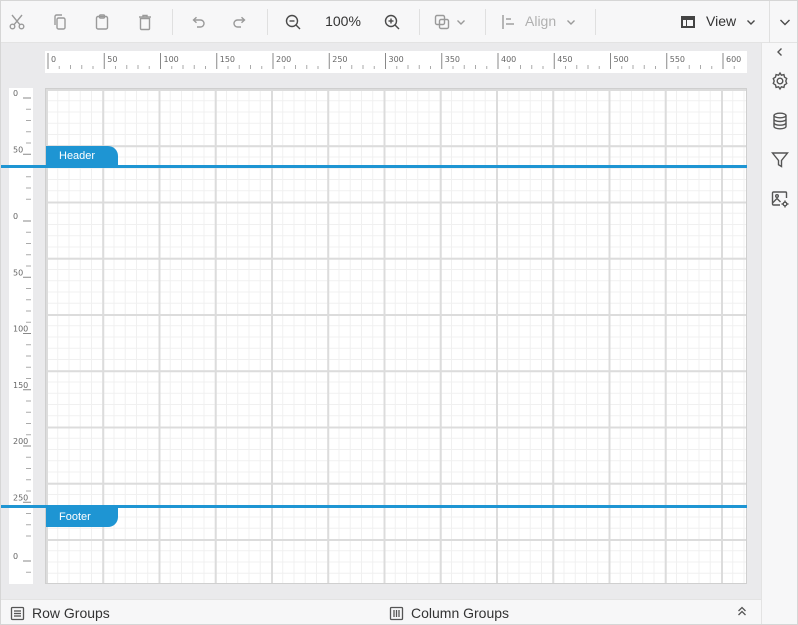  I want to click on view-icon-button, so click(688, 22).